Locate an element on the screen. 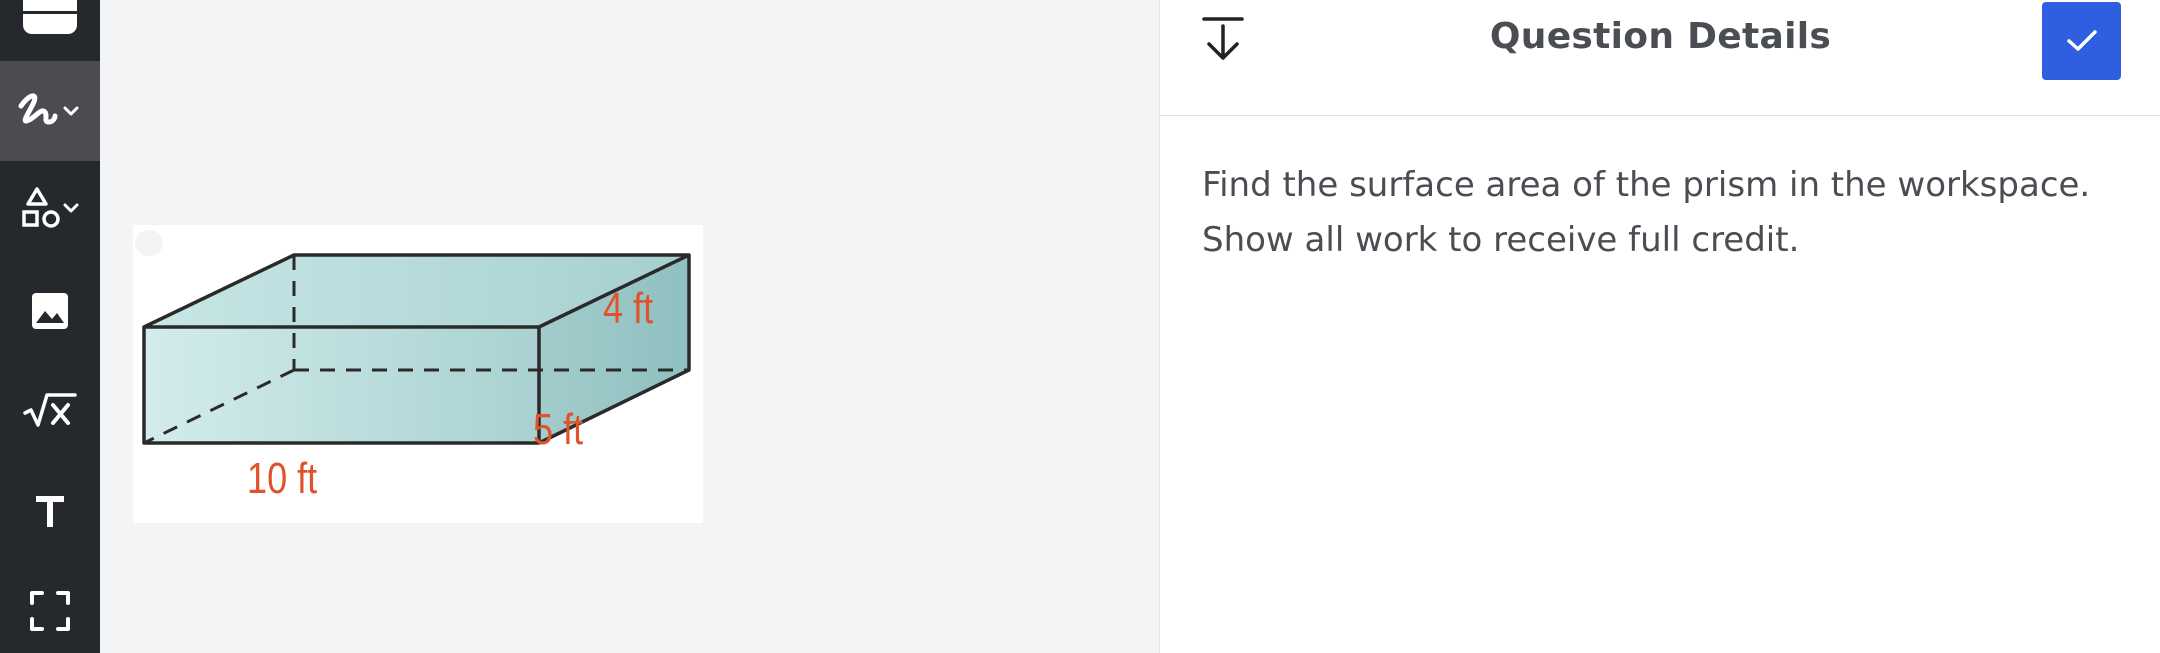 Image resolution: width=2160 pixels, height=653 pixels. menu-icon is located at coordinates (50, 17).